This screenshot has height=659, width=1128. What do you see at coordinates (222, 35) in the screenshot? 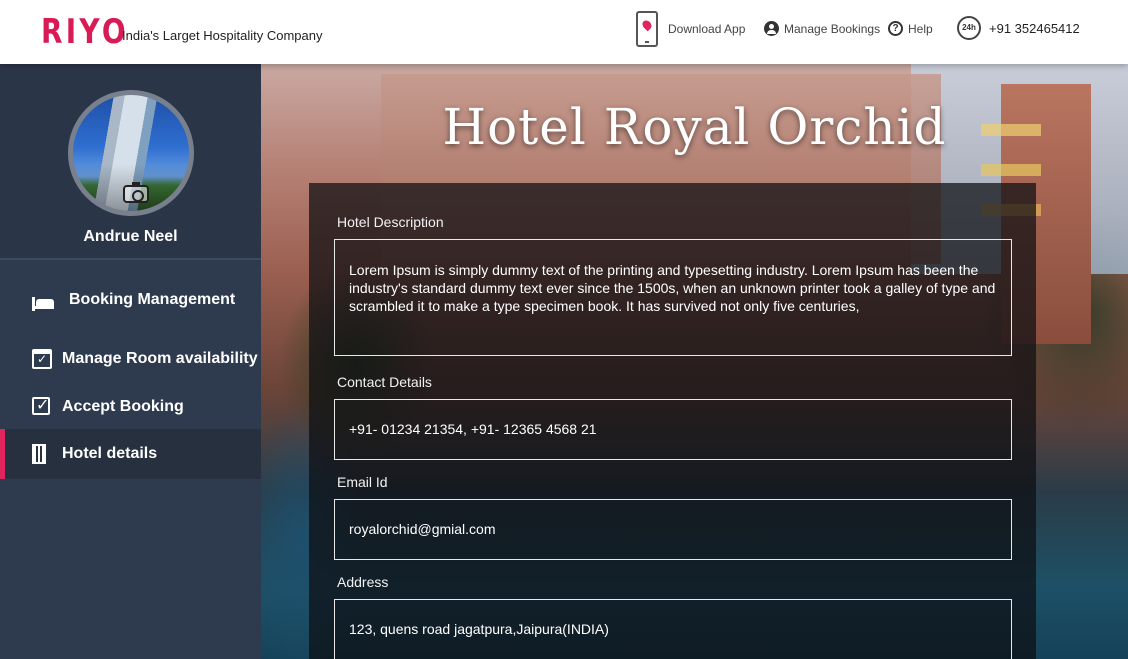
I see `tagline: India's Larget Hospitality Company` at bounding box center [222, 35].